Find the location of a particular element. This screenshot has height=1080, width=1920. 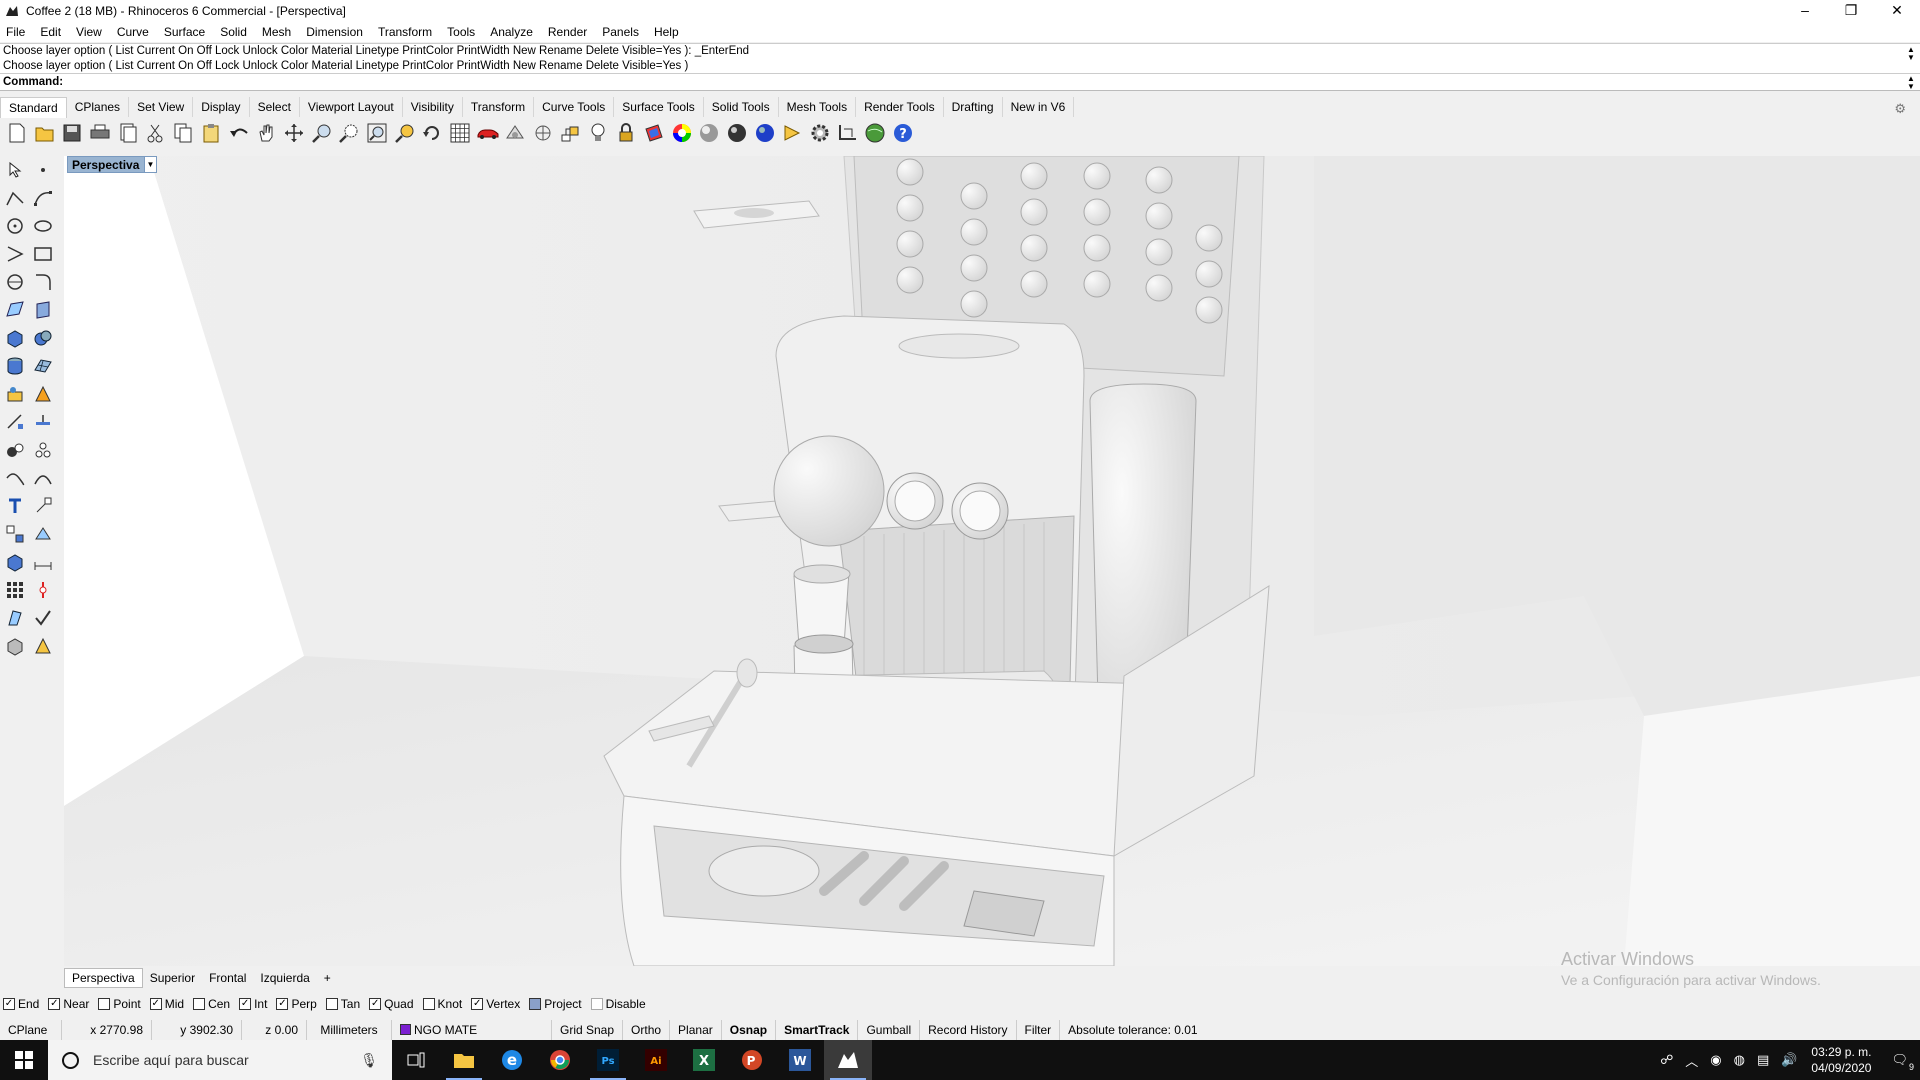

history-scroll: ▲ ▼ is located at coordinates (1911, 54).